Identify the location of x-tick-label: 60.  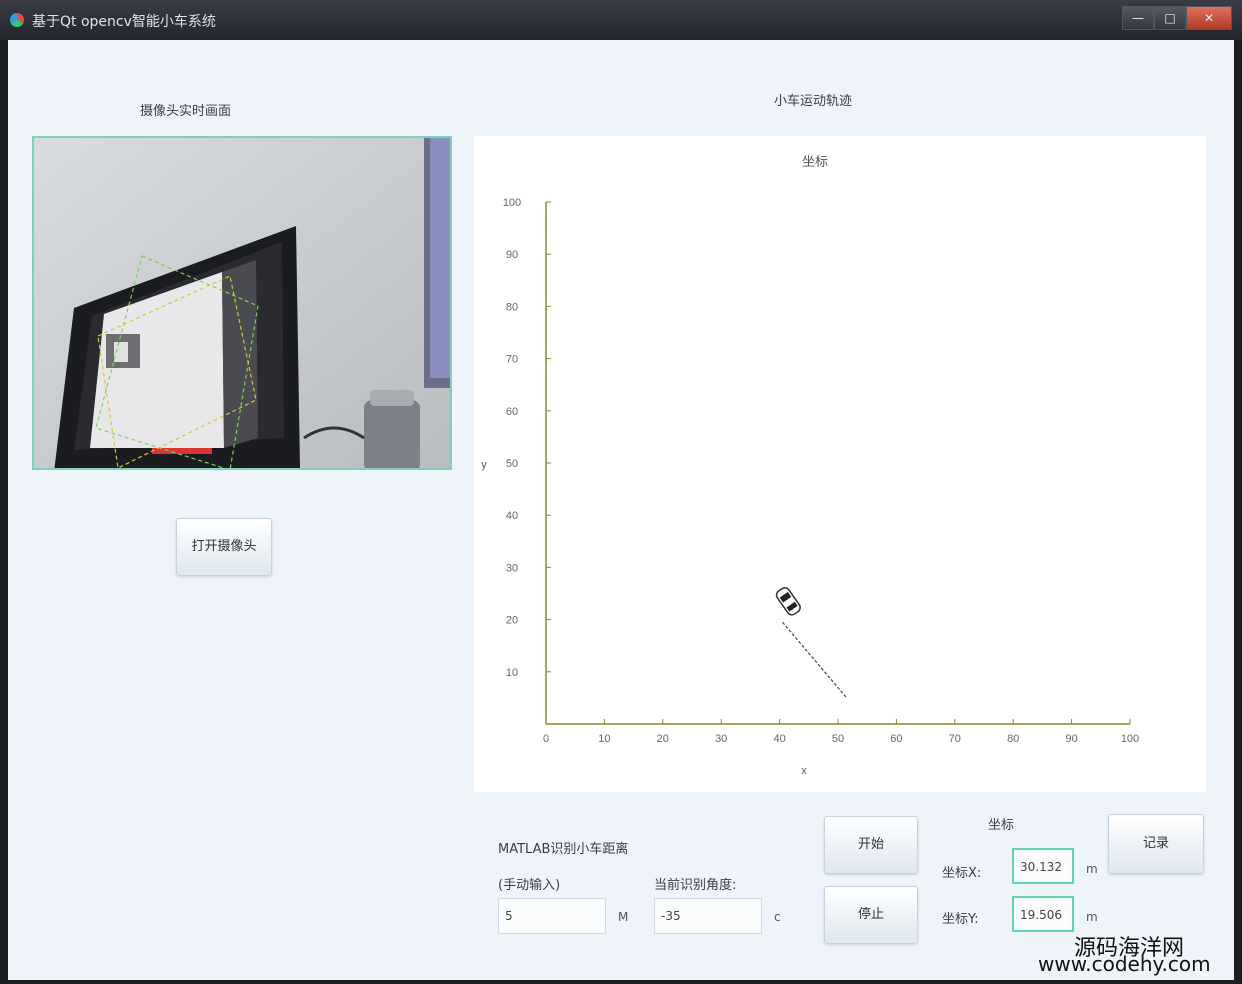
(896, 739).